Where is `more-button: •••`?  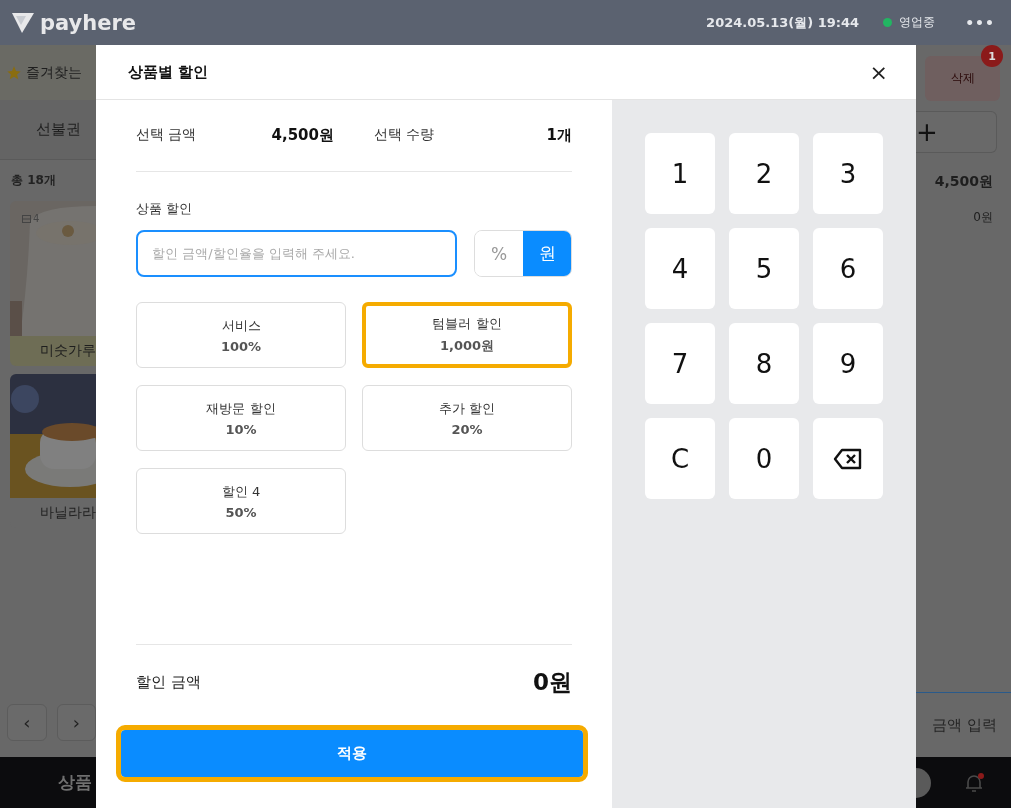
more-button: ••• is located at coordinates (980, 22).